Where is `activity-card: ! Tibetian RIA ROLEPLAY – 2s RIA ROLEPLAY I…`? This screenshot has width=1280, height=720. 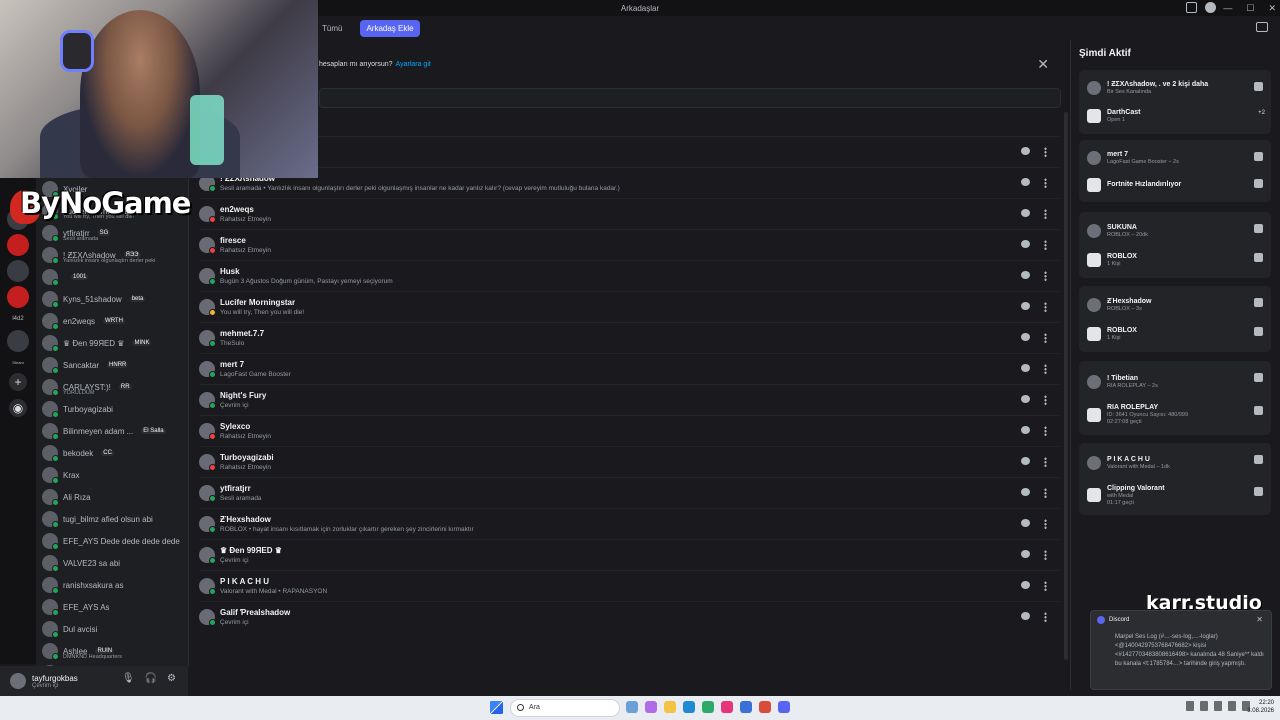 activity-card: ! Tibetian RIA ROLEPLAY – 2s RIA ROLEPLAY I… is located at coordinates (1175, 398).